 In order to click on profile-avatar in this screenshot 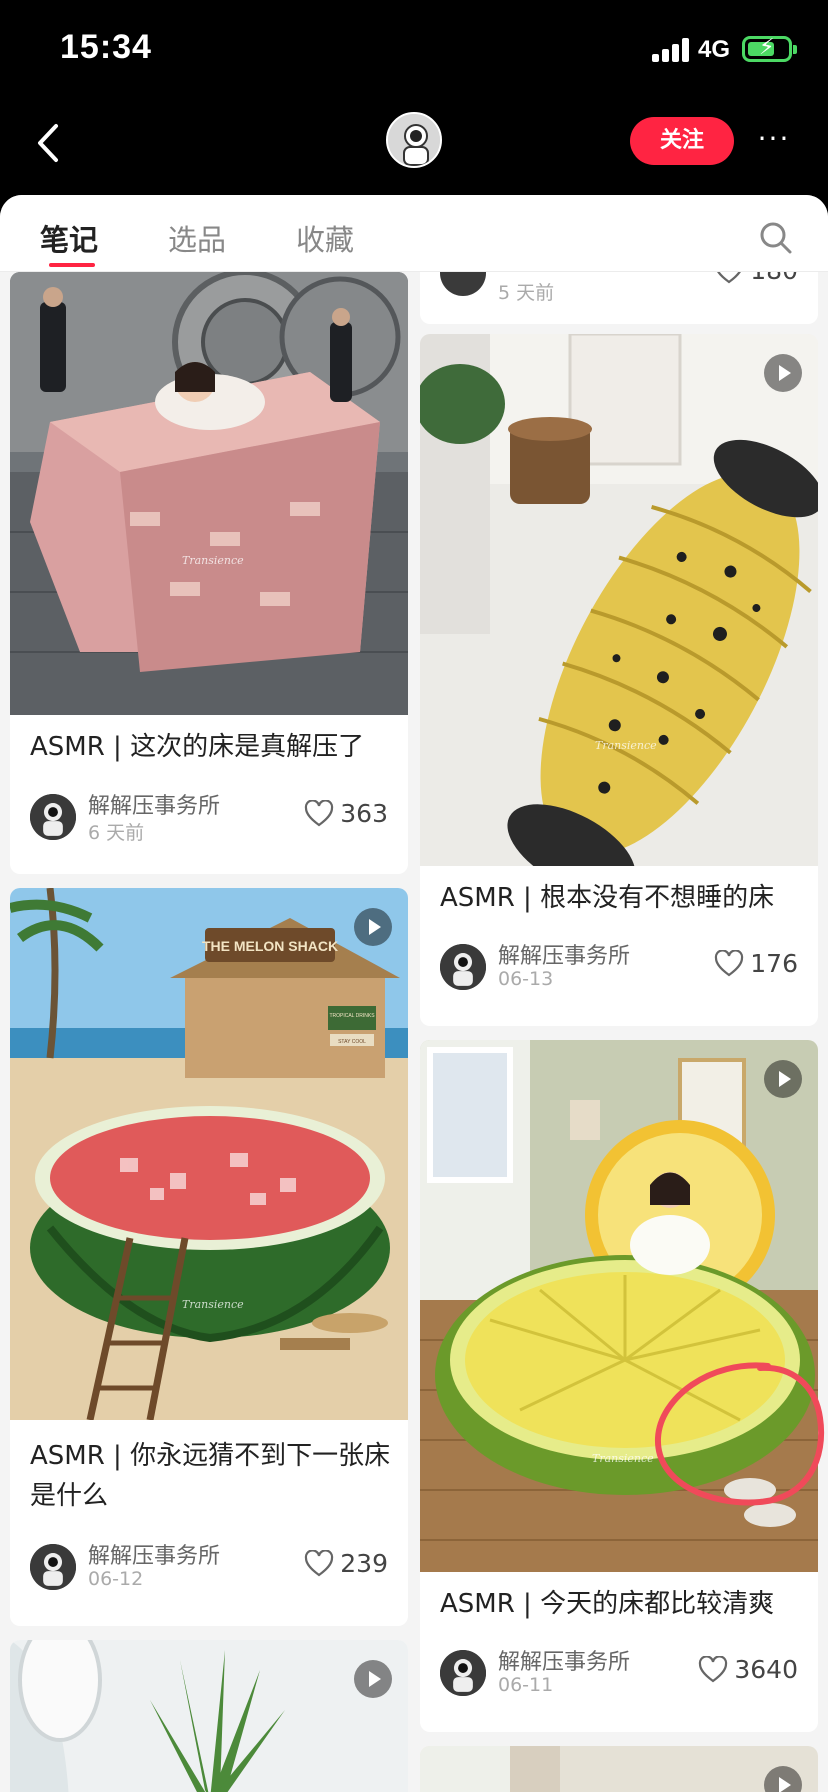, I will do `click(414, 140)`.